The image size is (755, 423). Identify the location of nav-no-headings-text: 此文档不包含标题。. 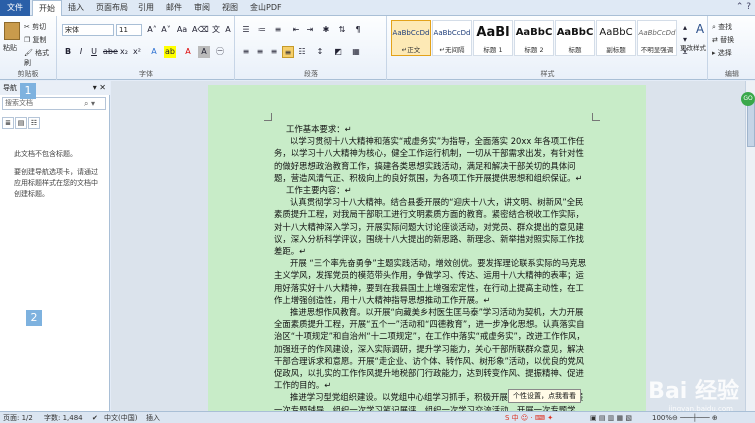
(45, 154).